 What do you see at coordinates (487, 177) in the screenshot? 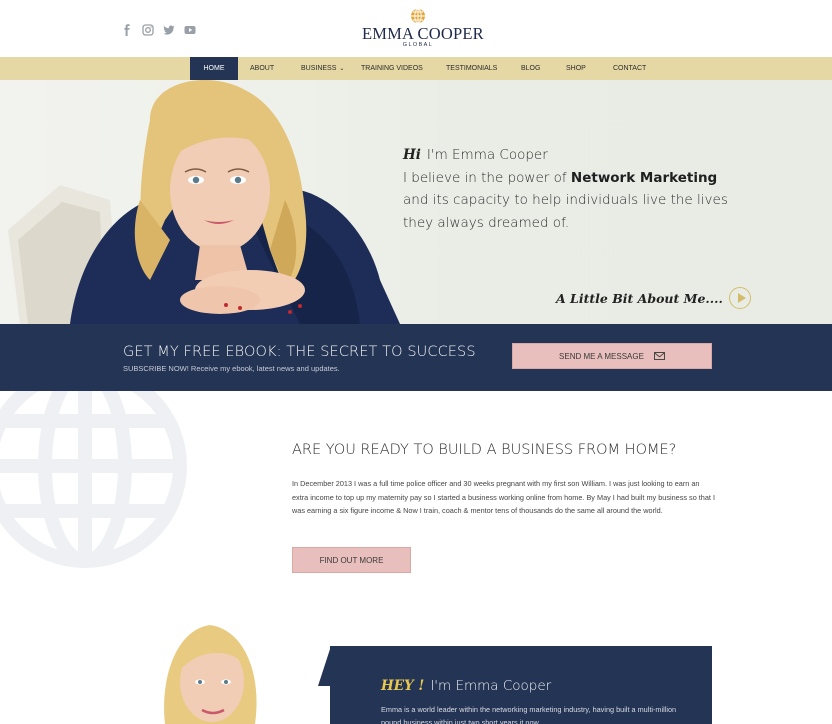
I see `hero-line-1-text: I believe in the power of` at bounding box center [487, 177].